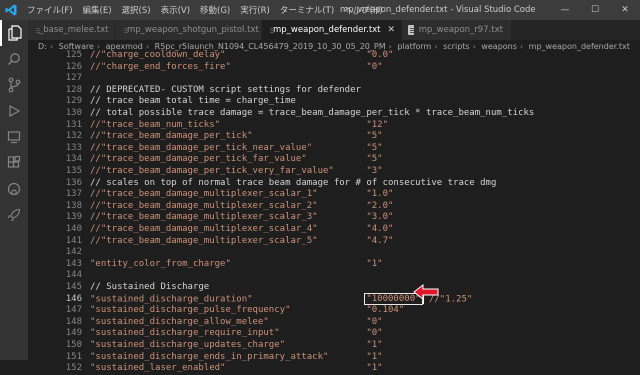  I want to click on code-line: 145 // Sustained Discharge, so click(328, 288).